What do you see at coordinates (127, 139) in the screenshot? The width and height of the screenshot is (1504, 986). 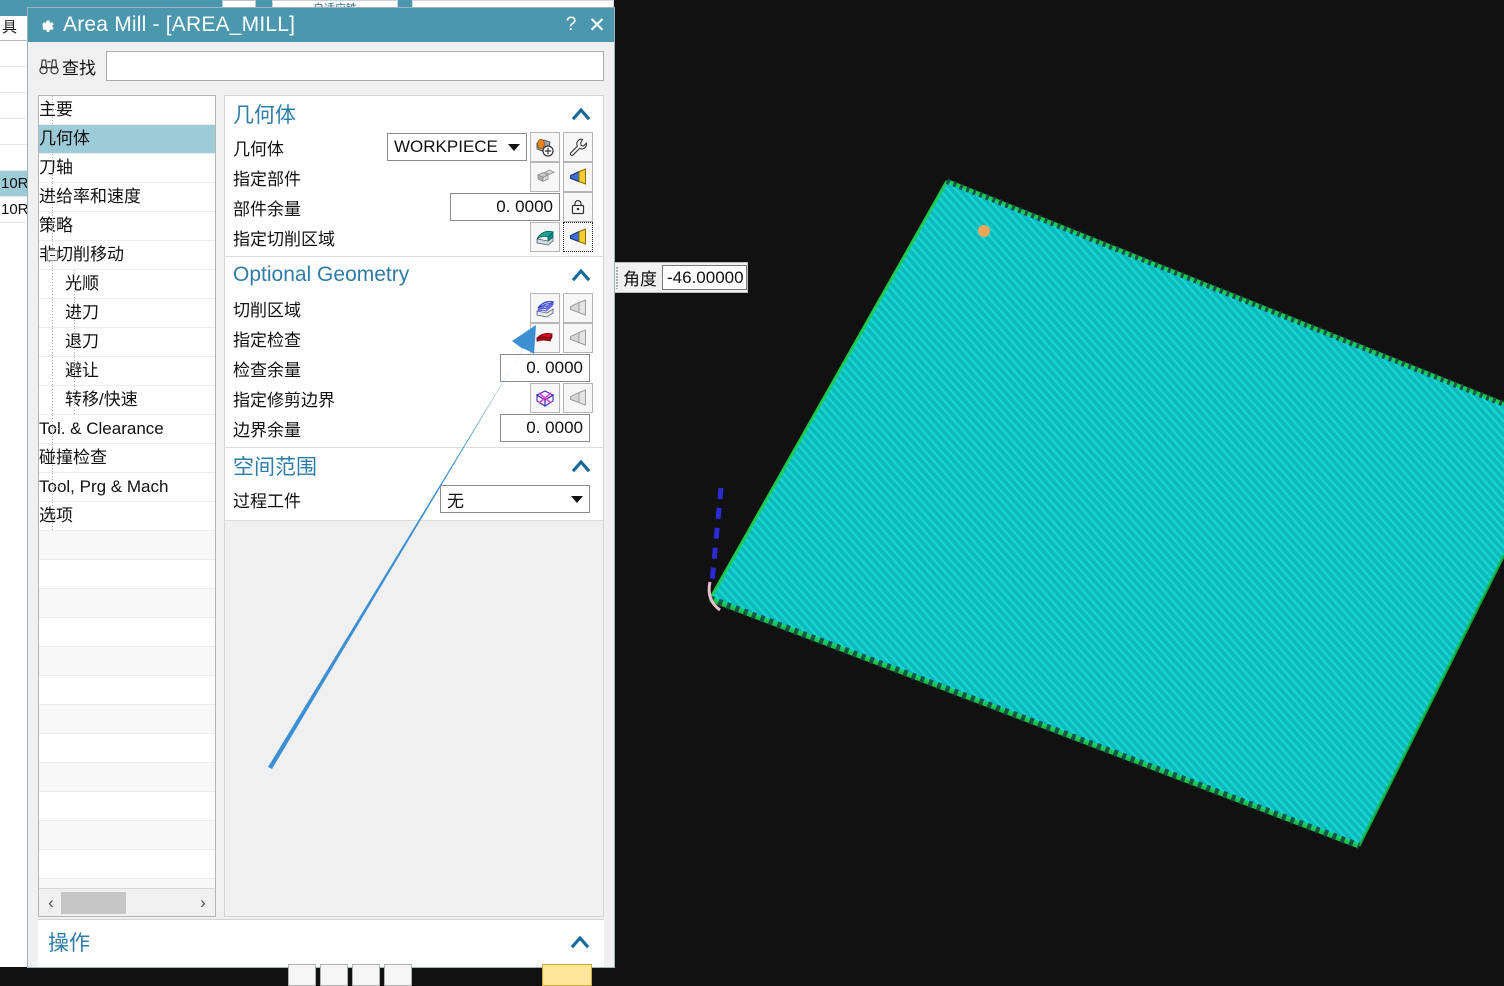 I see `tree-item: 几何体` at bounding box center [127, 139].